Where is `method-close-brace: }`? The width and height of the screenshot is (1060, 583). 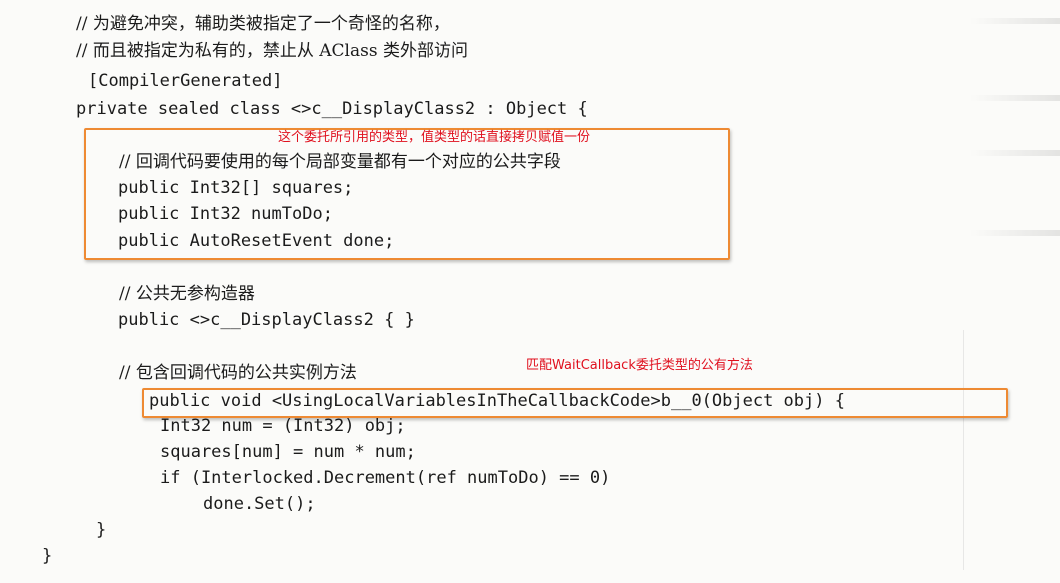
method-close-brace: } is located at coordinates (101, 530).